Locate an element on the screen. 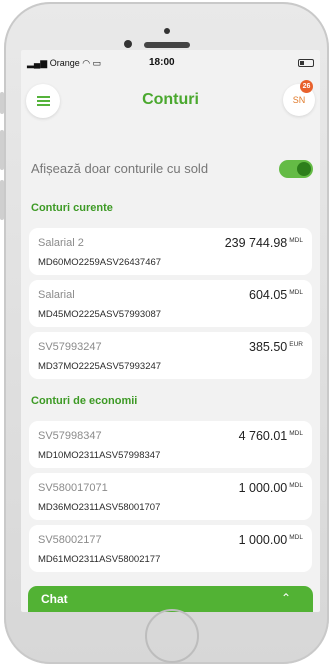  section-title-current: Conturi curente is located at coordinates (72, 208).